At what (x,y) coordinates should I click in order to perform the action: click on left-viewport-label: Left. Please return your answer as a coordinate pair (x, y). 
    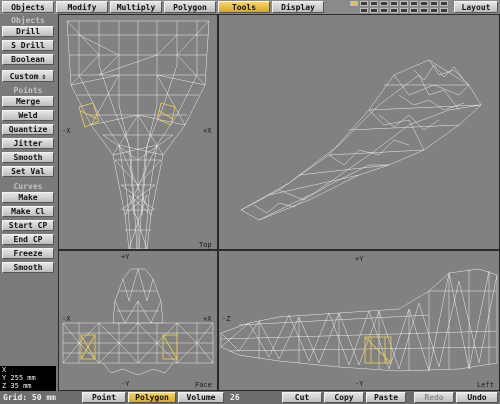
    Looking at the image, I should click on (485, 385).